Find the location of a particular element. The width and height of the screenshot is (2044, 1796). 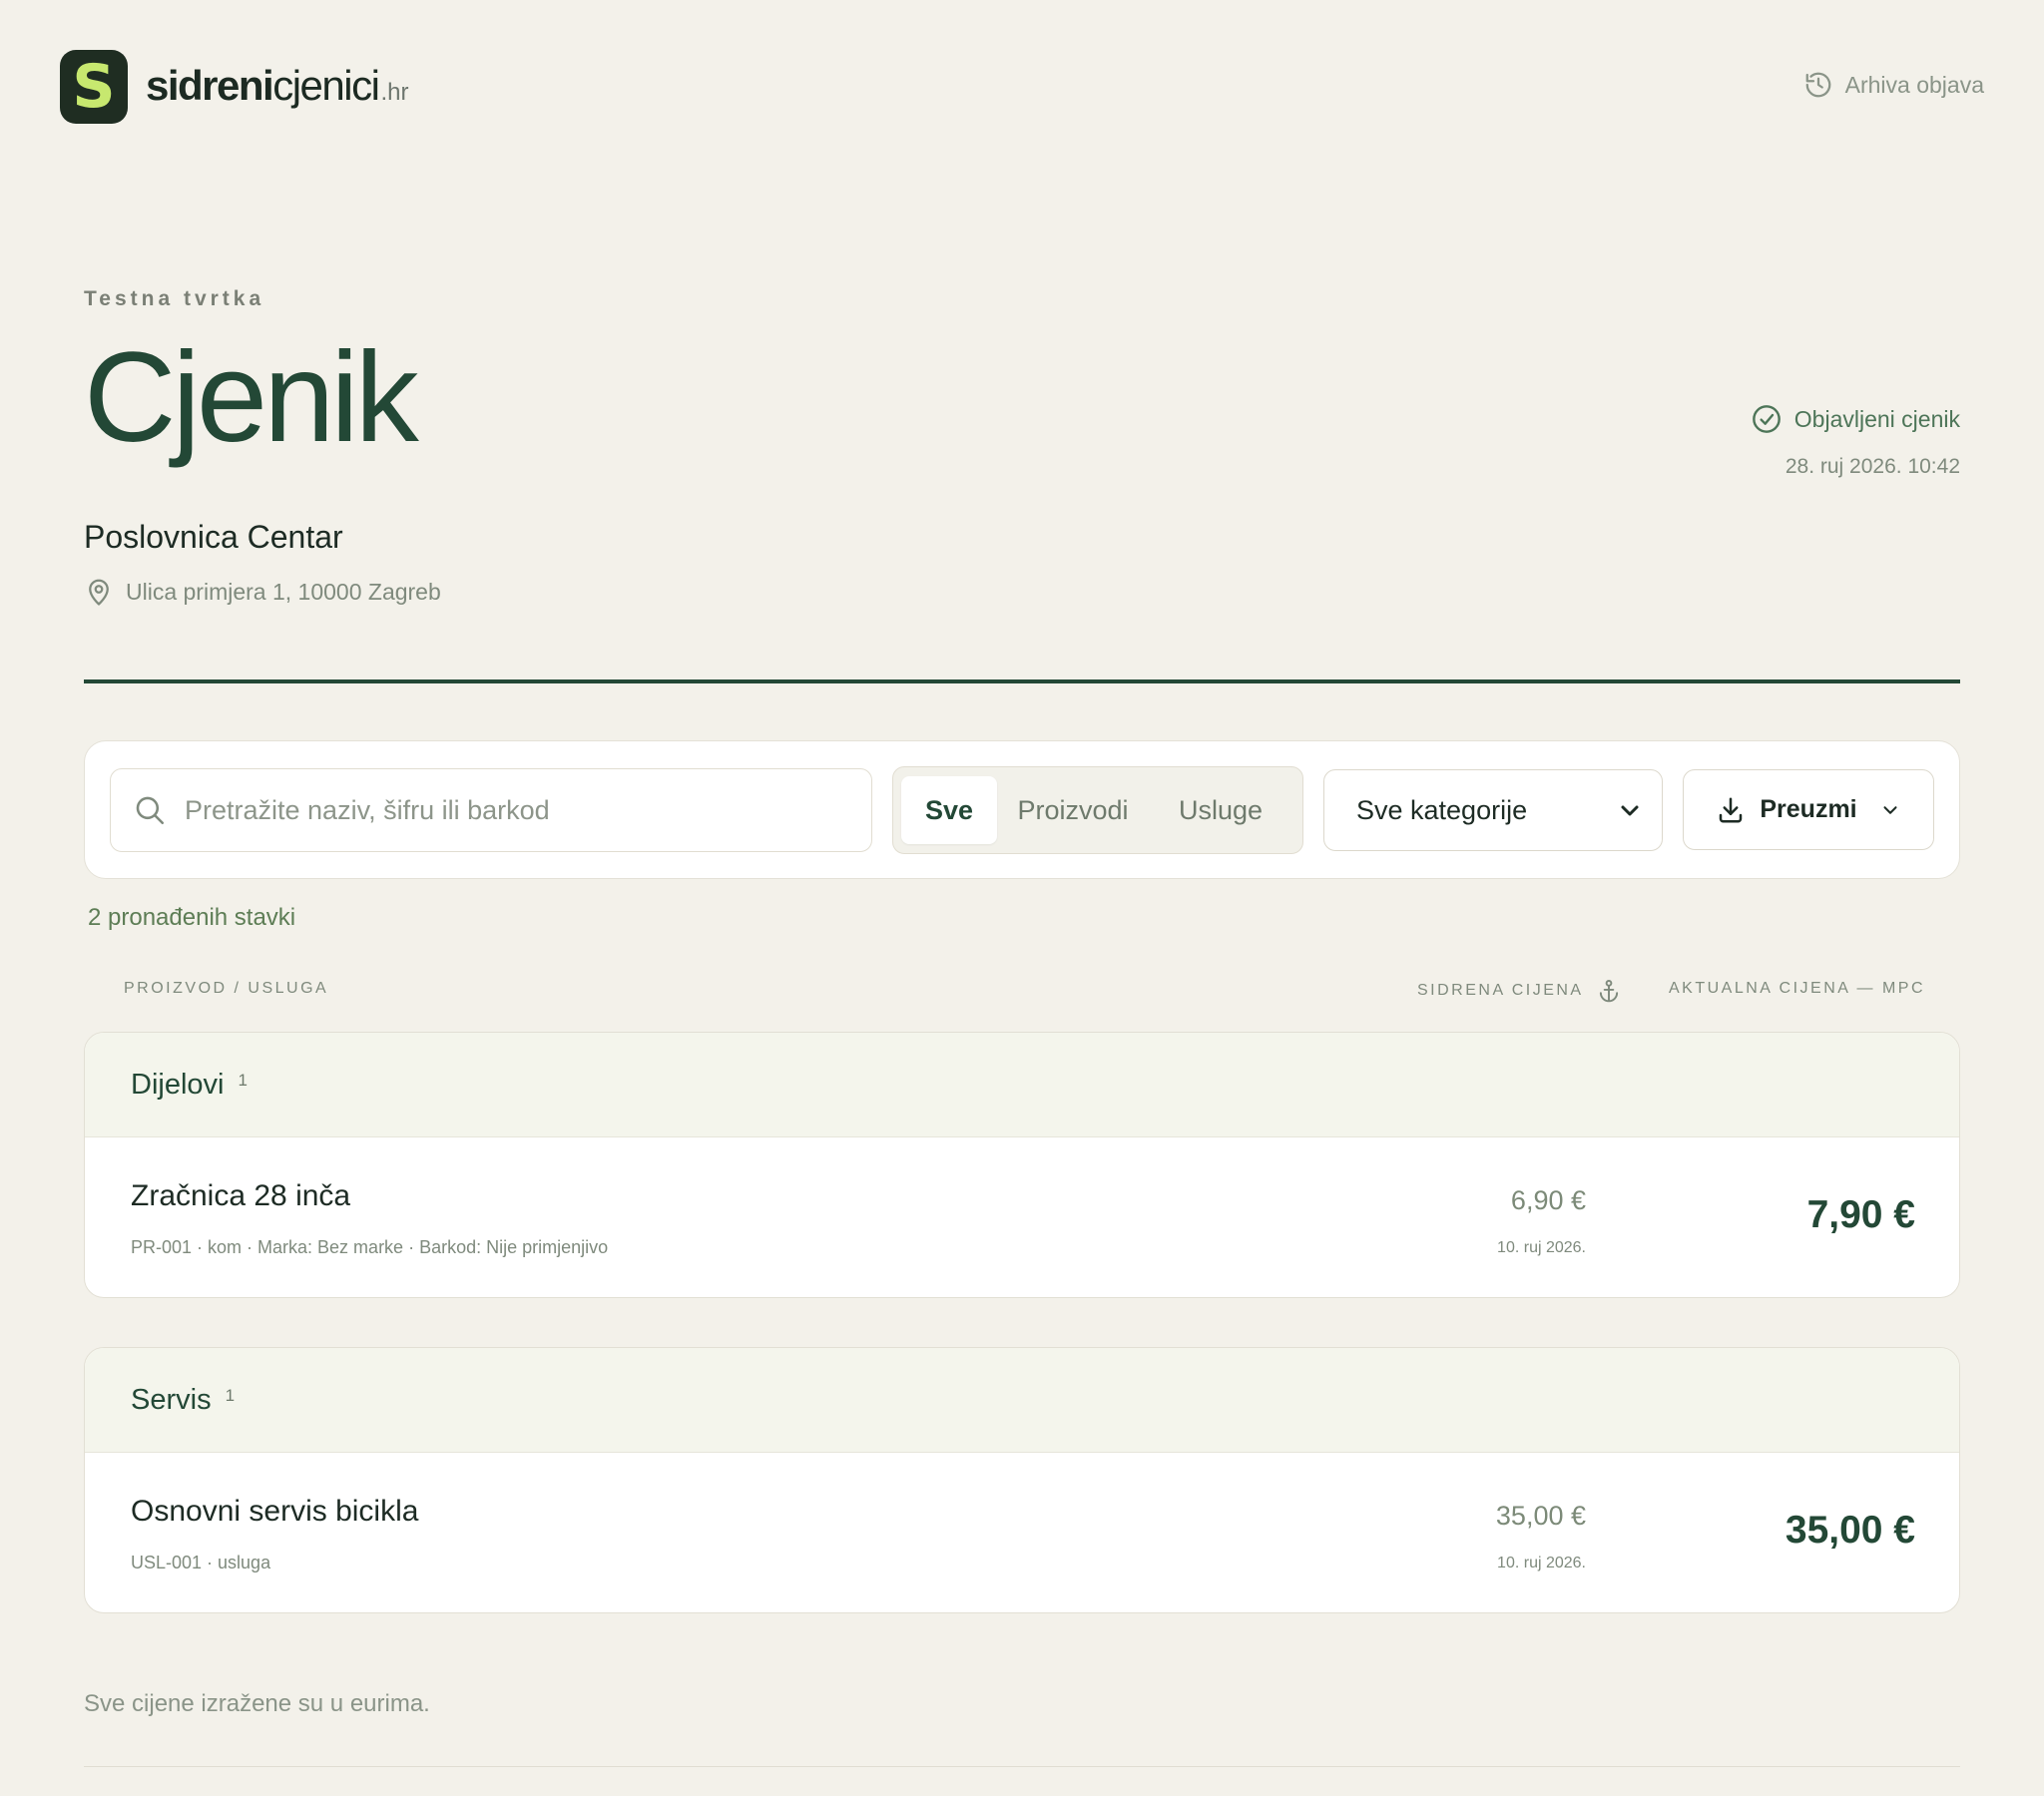

item-meta: USL-001 · usluga is located at coordinates (201, 1562).